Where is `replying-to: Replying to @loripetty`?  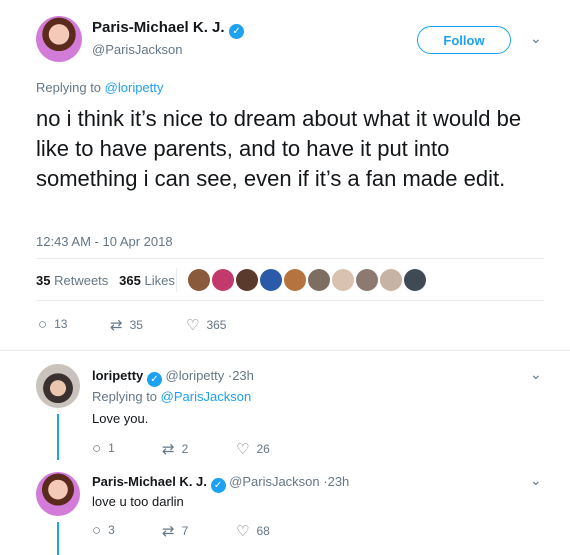
replying-to: Replying to @loripetty is located at coordinates (99, 87).